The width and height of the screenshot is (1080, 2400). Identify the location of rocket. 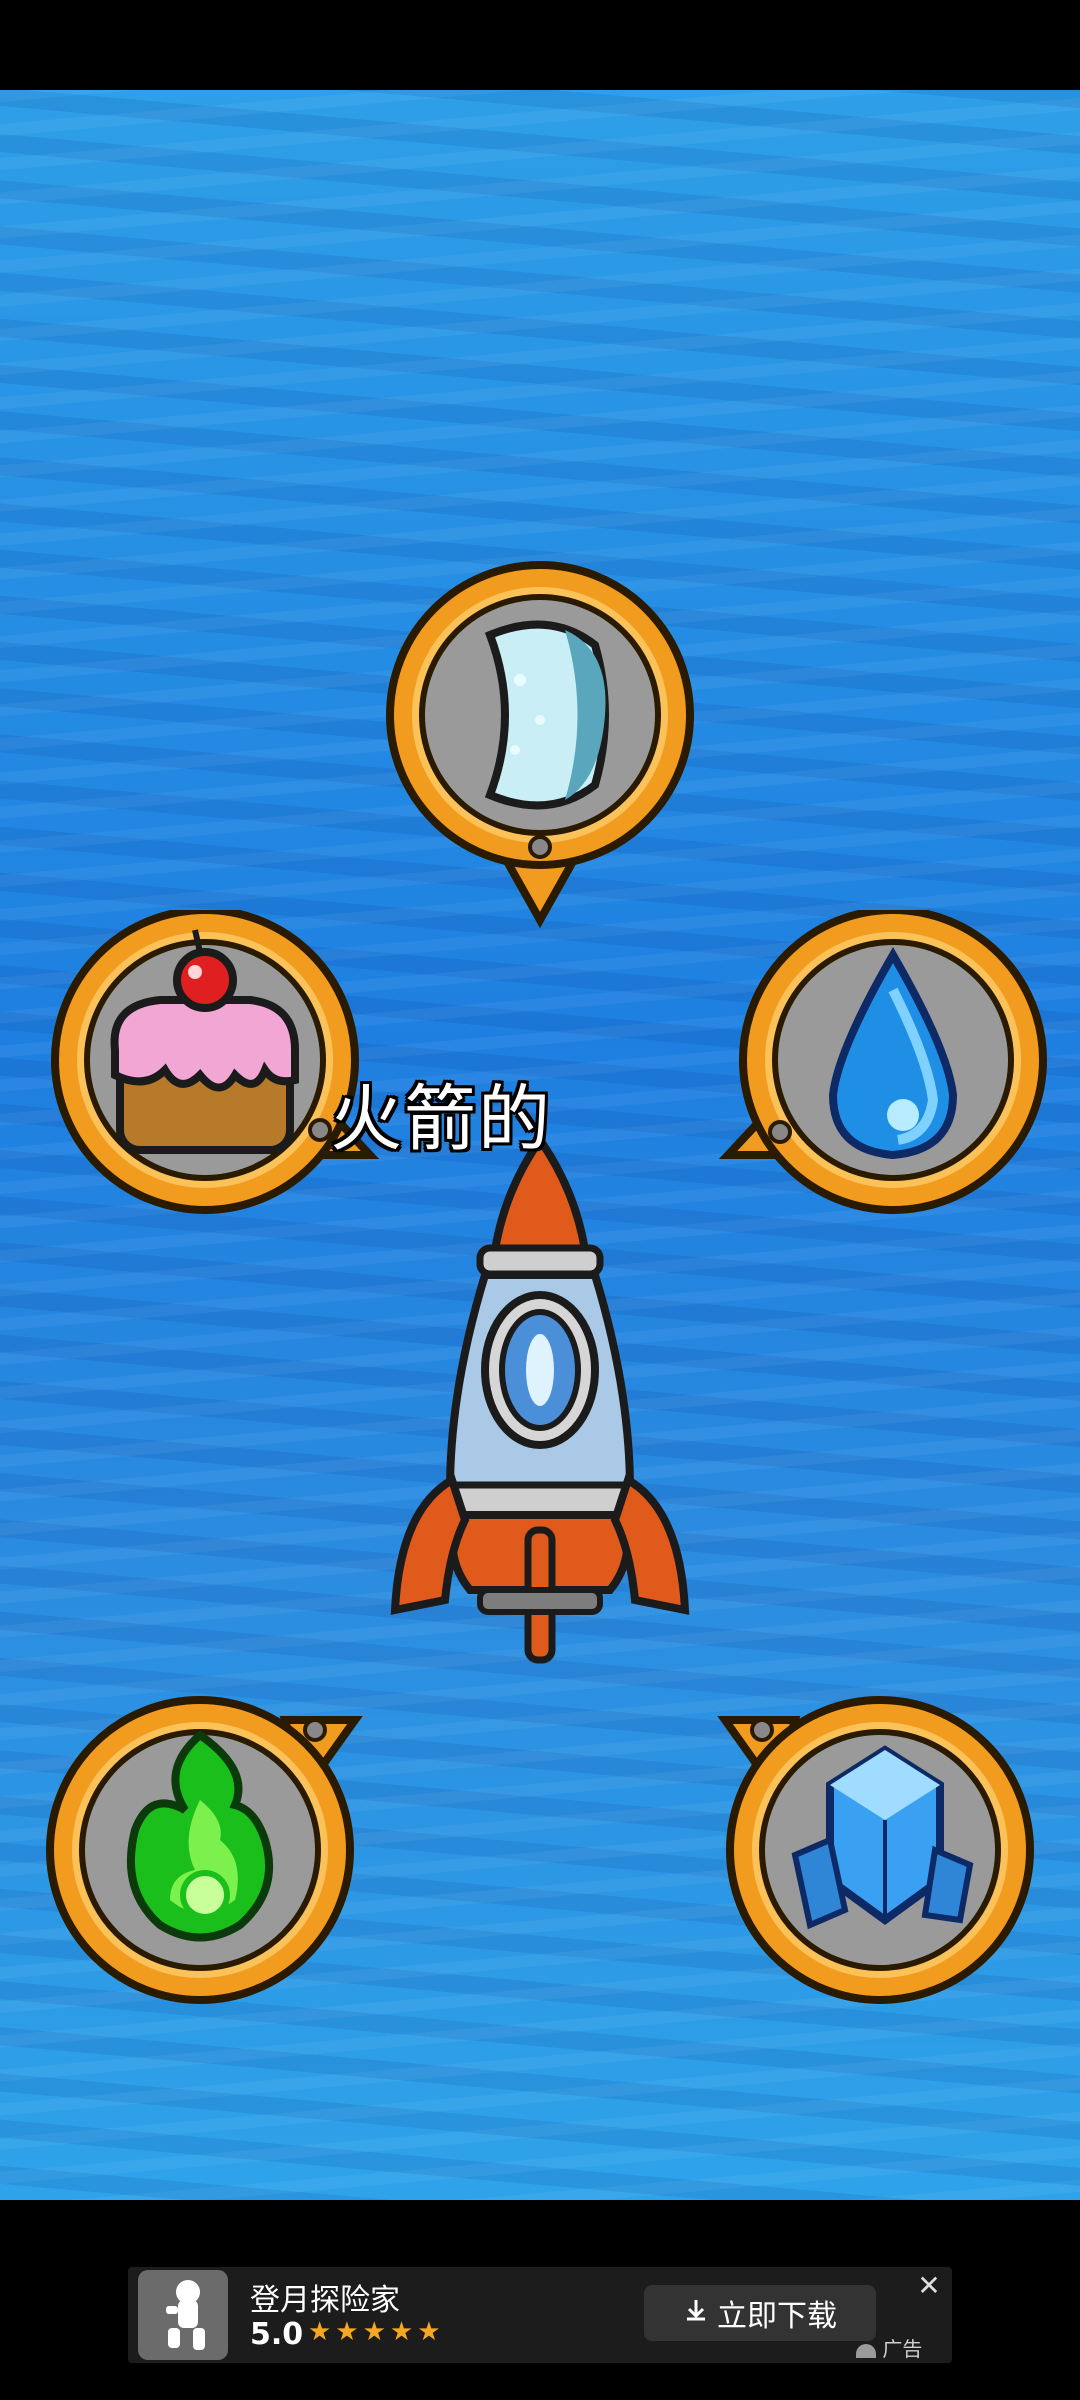
(540, 1400).